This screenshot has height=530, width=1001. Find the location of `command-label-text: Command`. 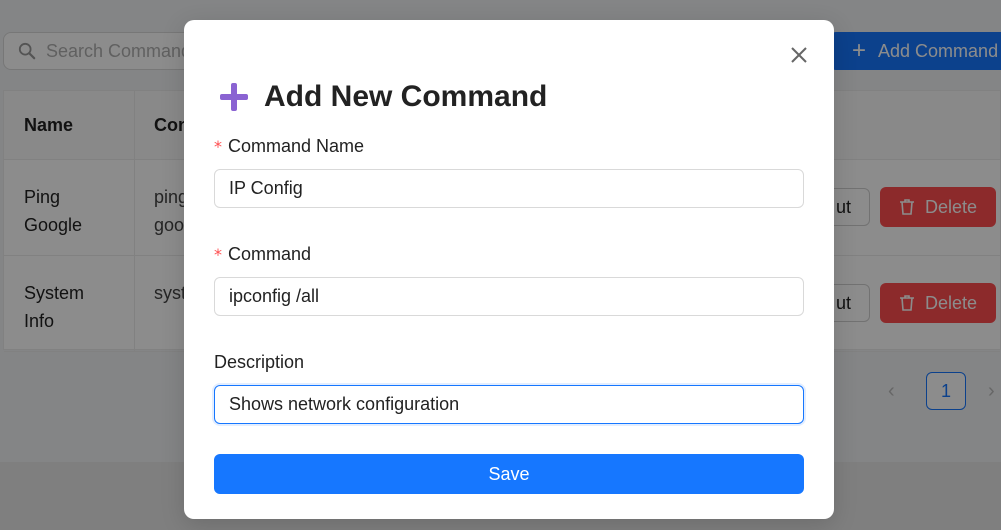

command-label-text: Command is located at coordinates (270, 254).